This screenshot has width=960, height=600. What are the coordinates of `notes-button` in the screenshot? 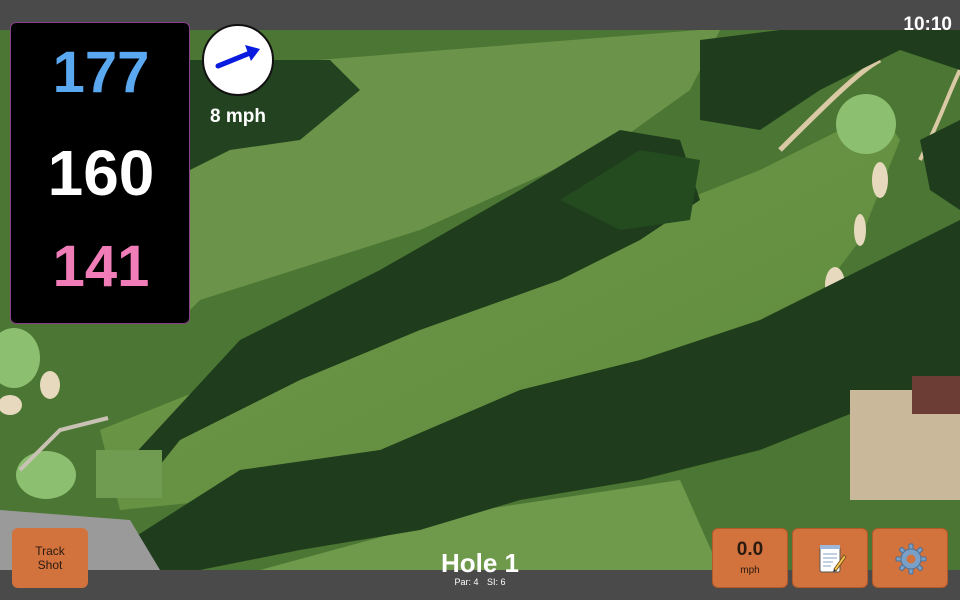 It's located at (830, 558).